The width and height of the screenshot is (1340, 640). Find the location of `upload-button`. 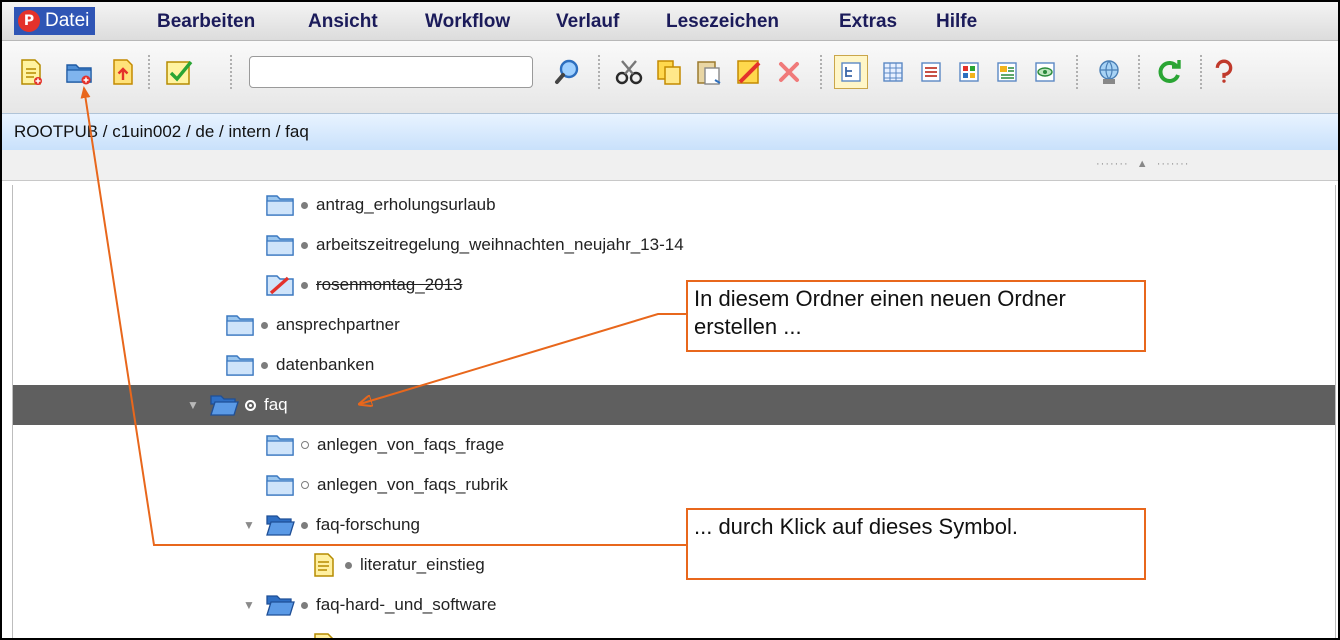

upload-button is located at coordinates (123, 72).